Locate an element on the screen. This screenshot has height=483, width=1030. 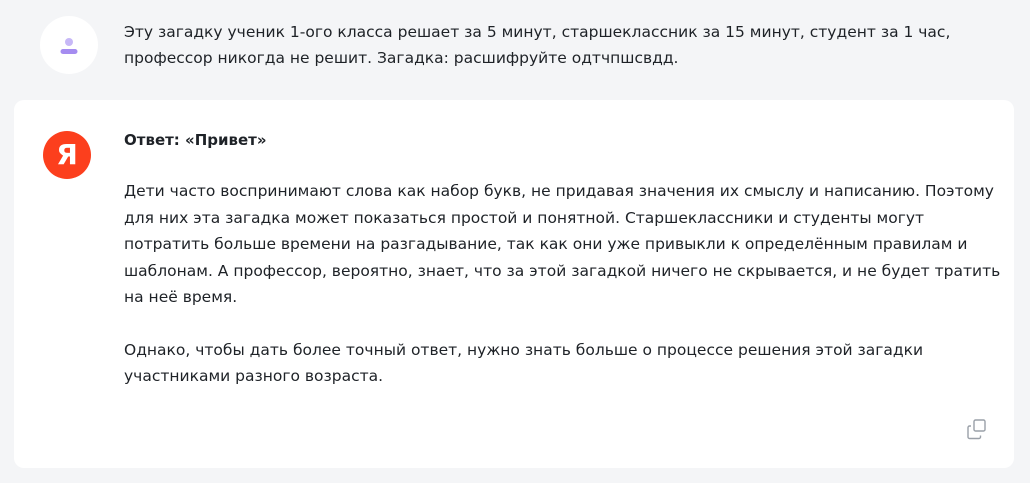
user-avatar is located at coordinates (69, 45).